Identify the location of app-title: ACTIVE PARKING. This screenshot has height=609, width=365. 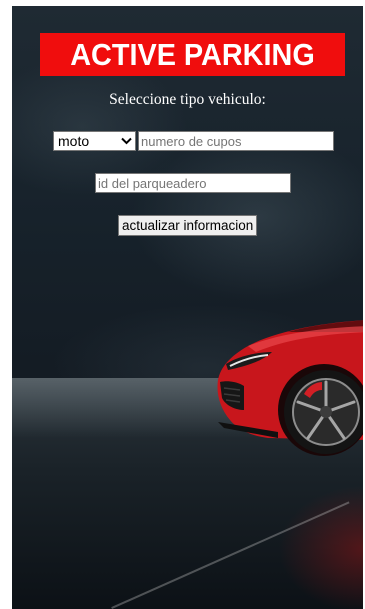
(192, 54).